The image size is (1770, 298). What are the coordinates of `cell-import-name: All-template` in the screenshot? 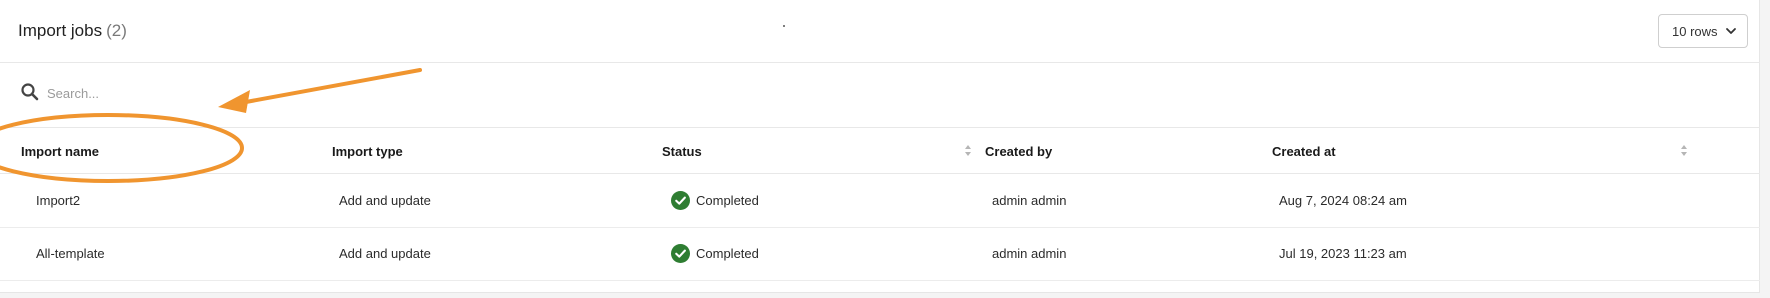 It's located at (70, 253).